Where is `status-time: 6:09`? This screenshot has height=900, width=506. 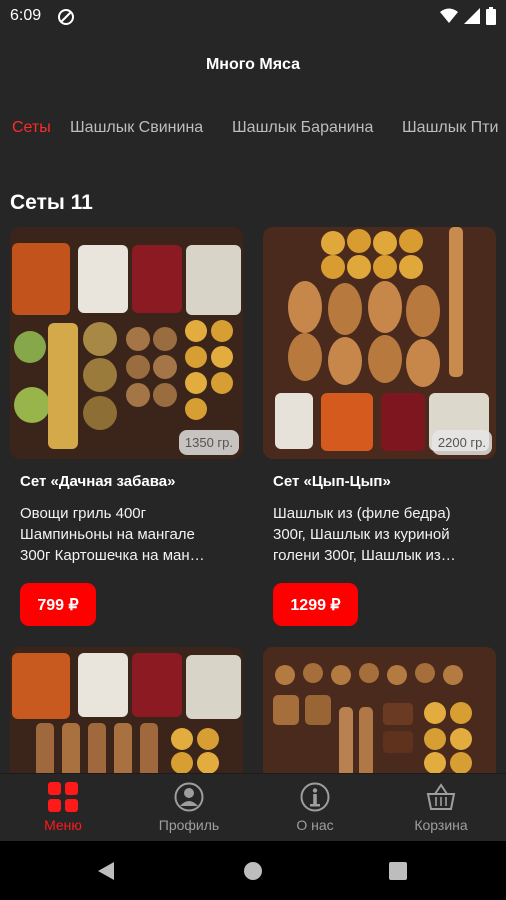 status-time: 6:09 is located at coordinates (26, 15).